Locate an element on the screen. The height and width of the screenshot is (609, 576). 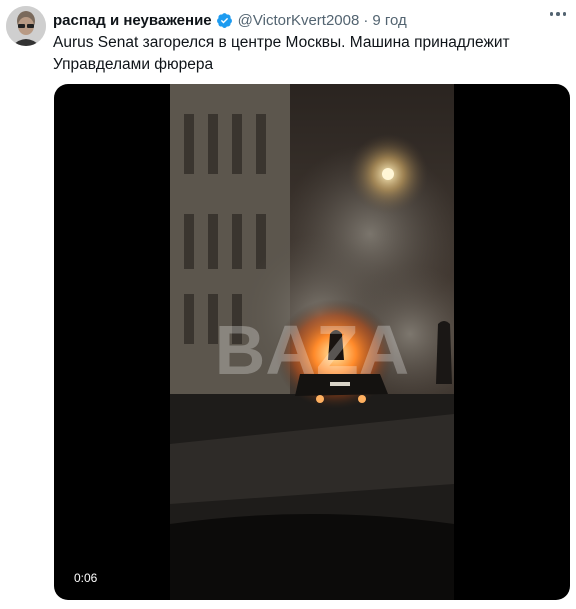
video-watermark: BAZA is located at coordinates (312, 350).